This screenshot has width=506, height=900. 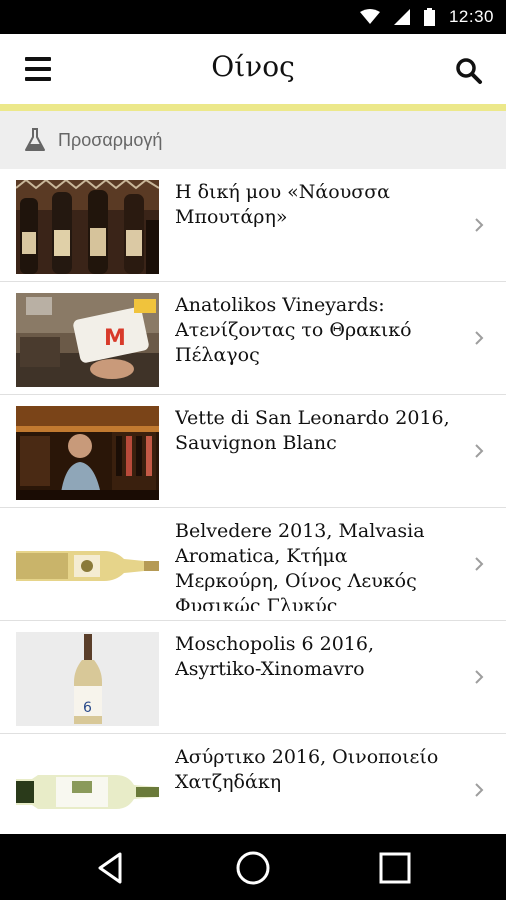 I want to click on recents-icon, so click(x=395, y=868).